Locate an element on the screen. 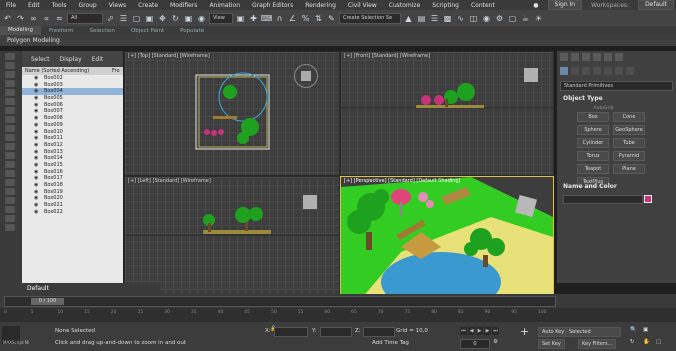 The image size is (676, 351). mirror-icon: ▲ is located at coordinates (408, 18).